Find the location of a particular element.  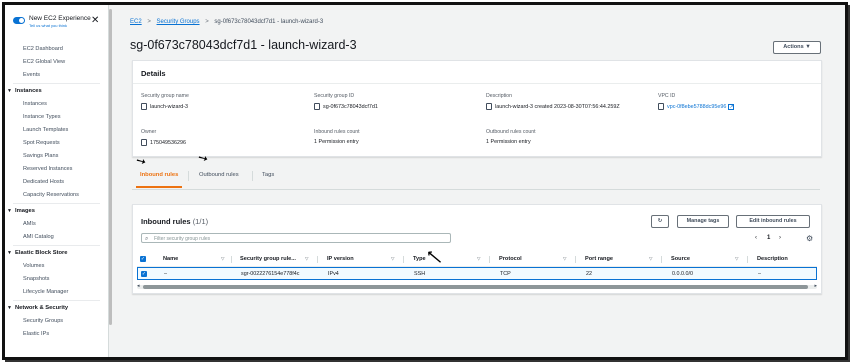

sidebar-section-label: Elastic Block Store is located at coordinates (41, 253).